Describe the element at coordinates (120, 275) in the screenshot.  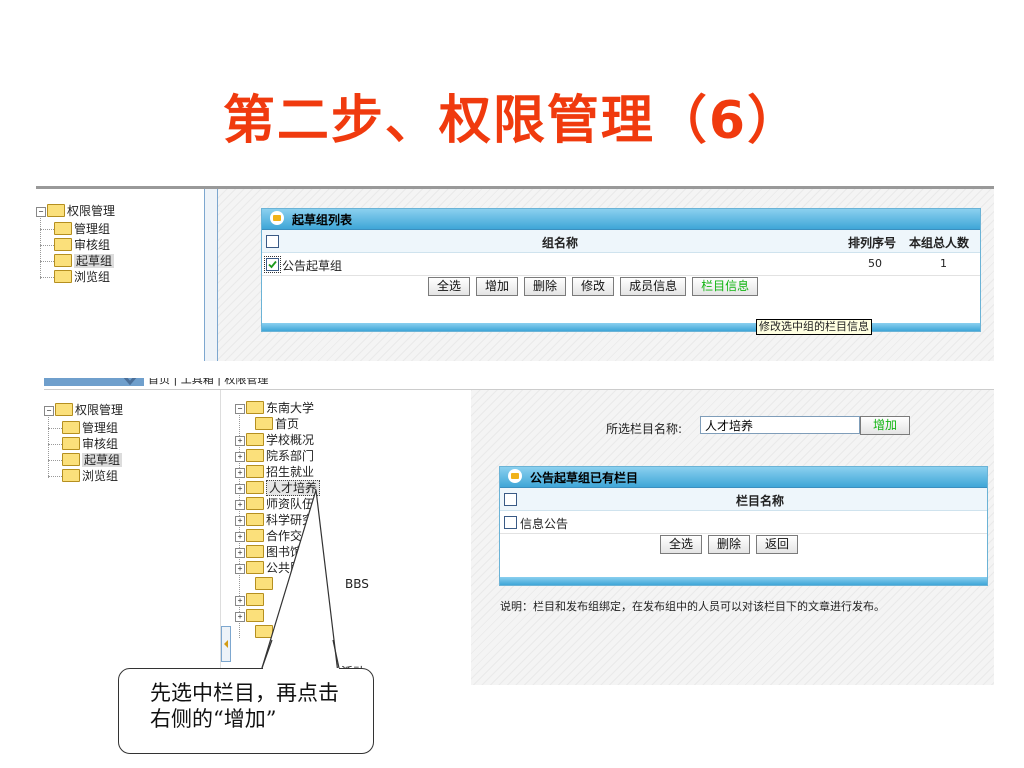
I see `permission-tree-pane: − 权限管理 管理组 审核组 起草组 浏览组` at that location.